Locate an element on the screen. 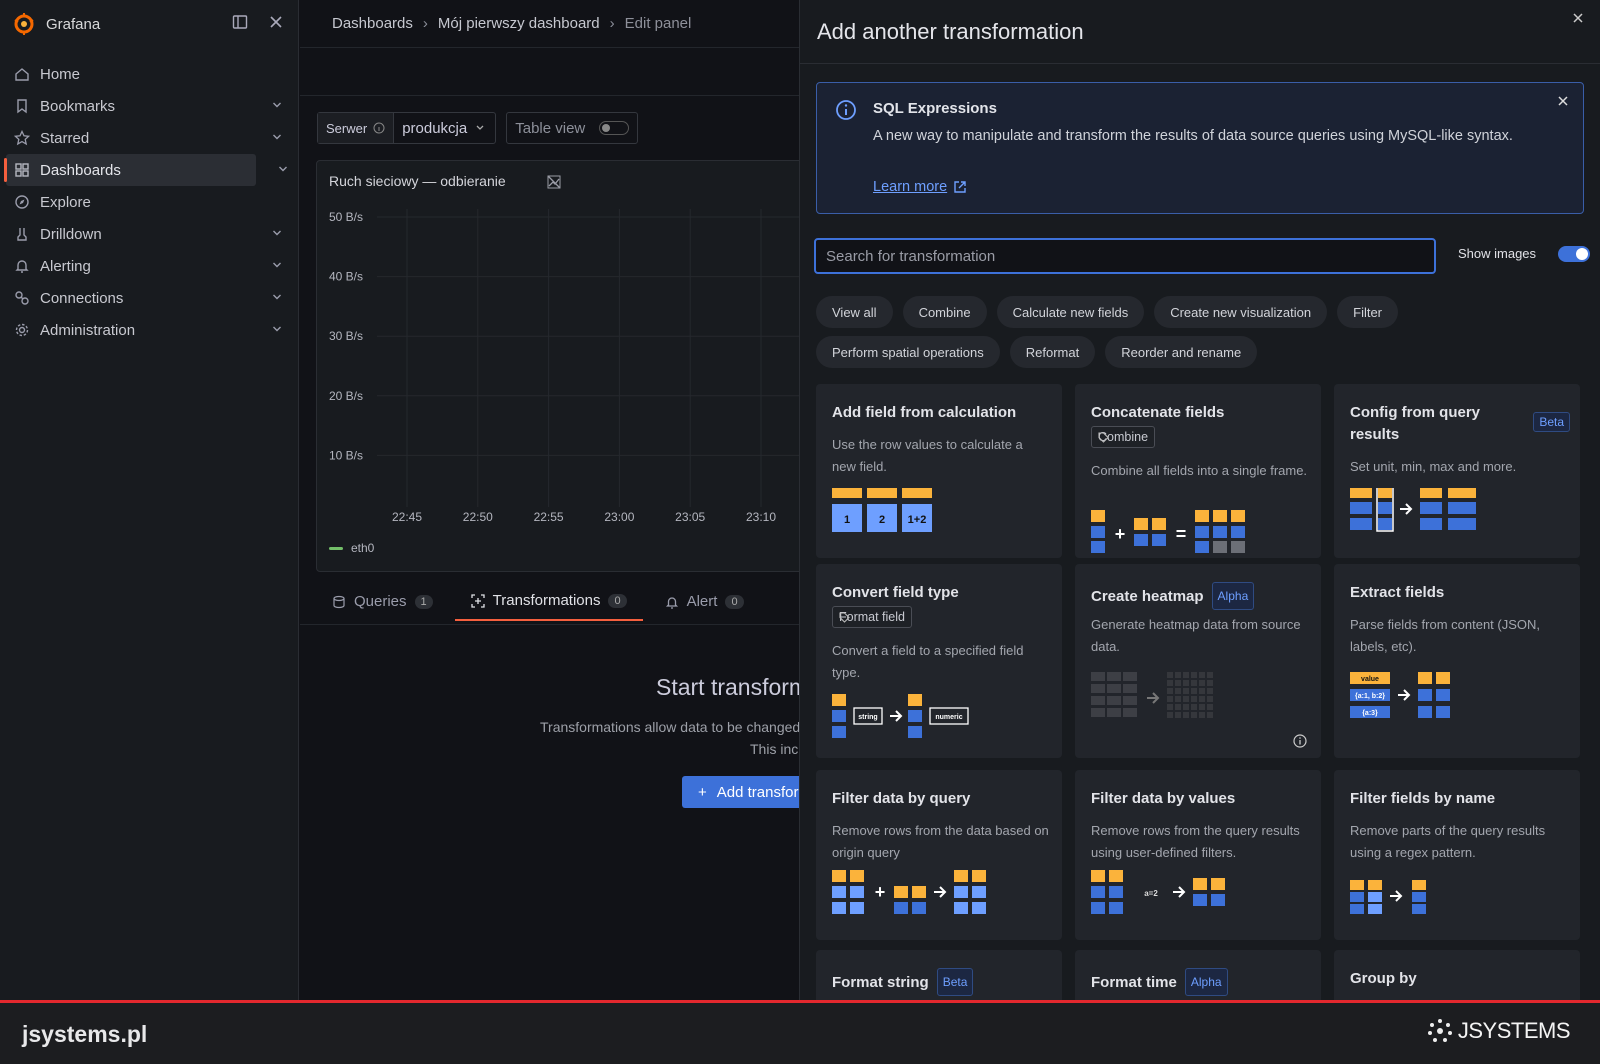  tab-transformations: Transformations 0 is located at coordinates (548, 606).